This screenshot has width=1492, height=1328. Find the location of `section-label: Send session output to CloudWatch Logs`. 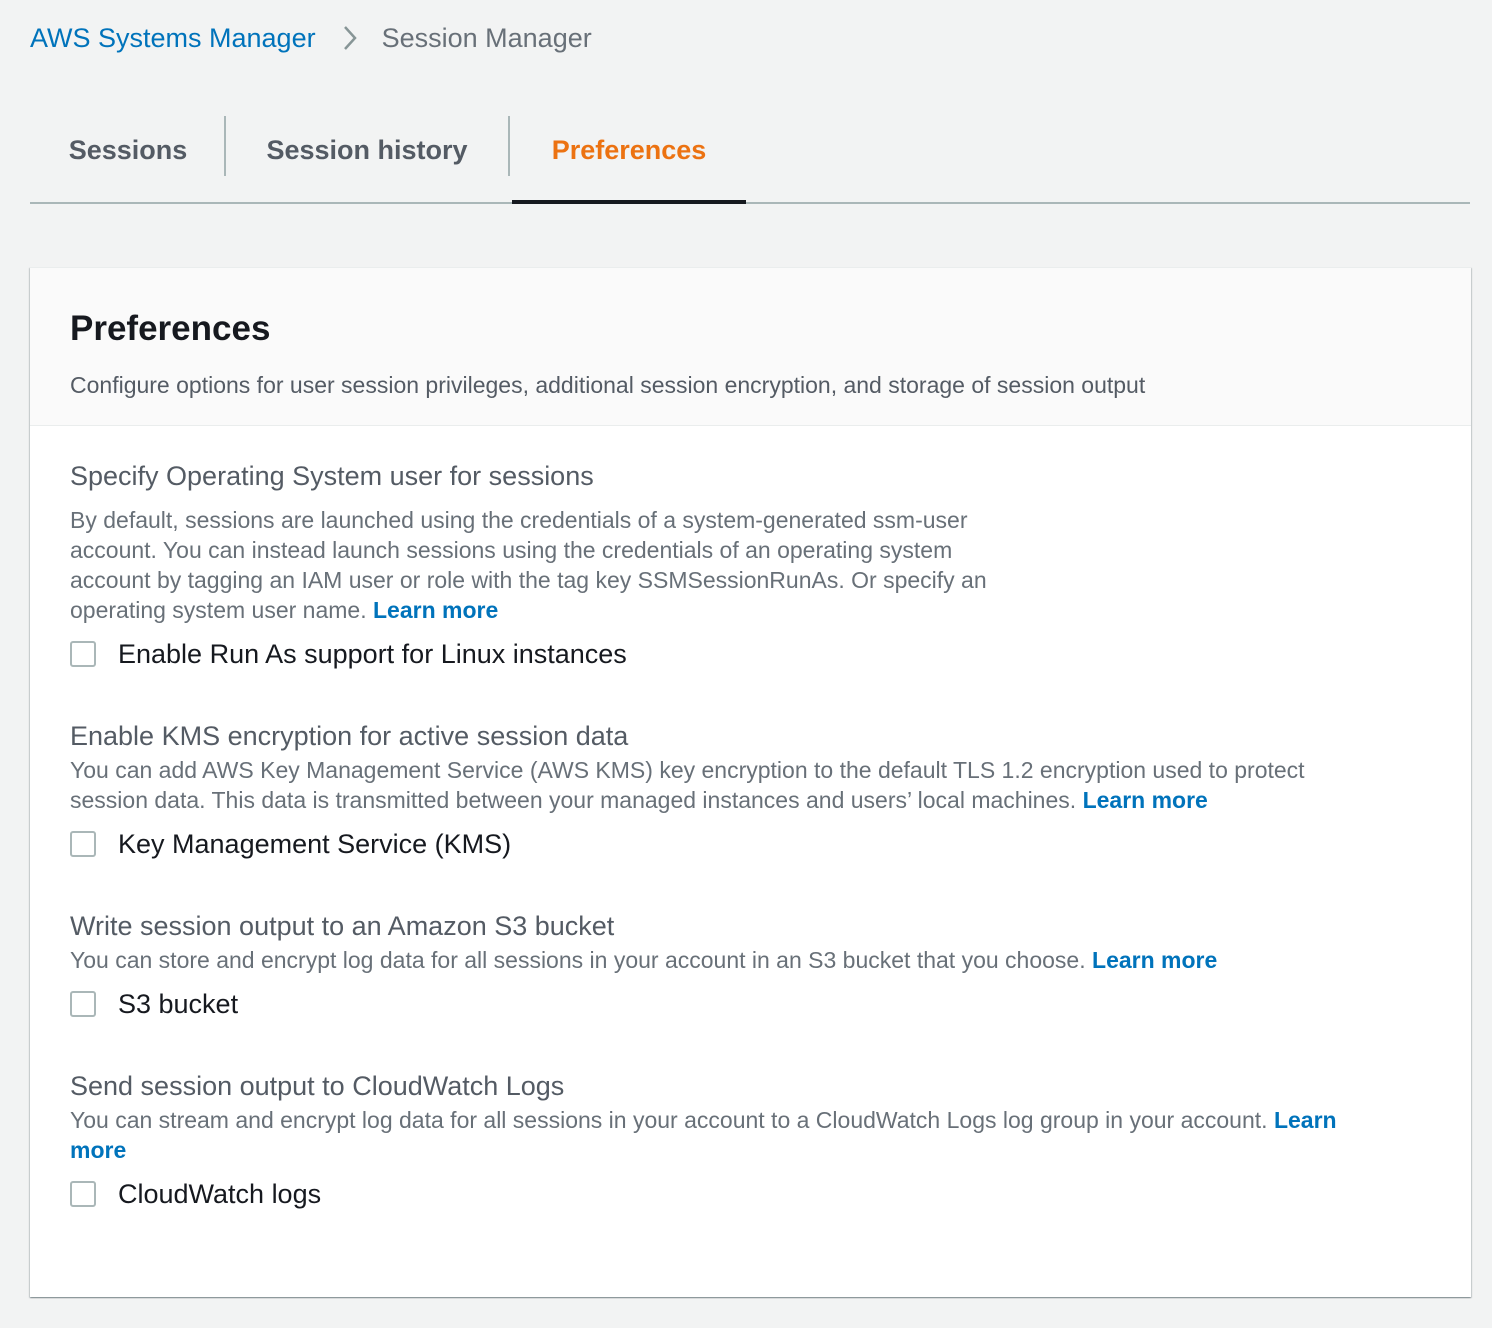

section-label: Send session output to CloudWatch Logs is located at coordinates (317, 1086).